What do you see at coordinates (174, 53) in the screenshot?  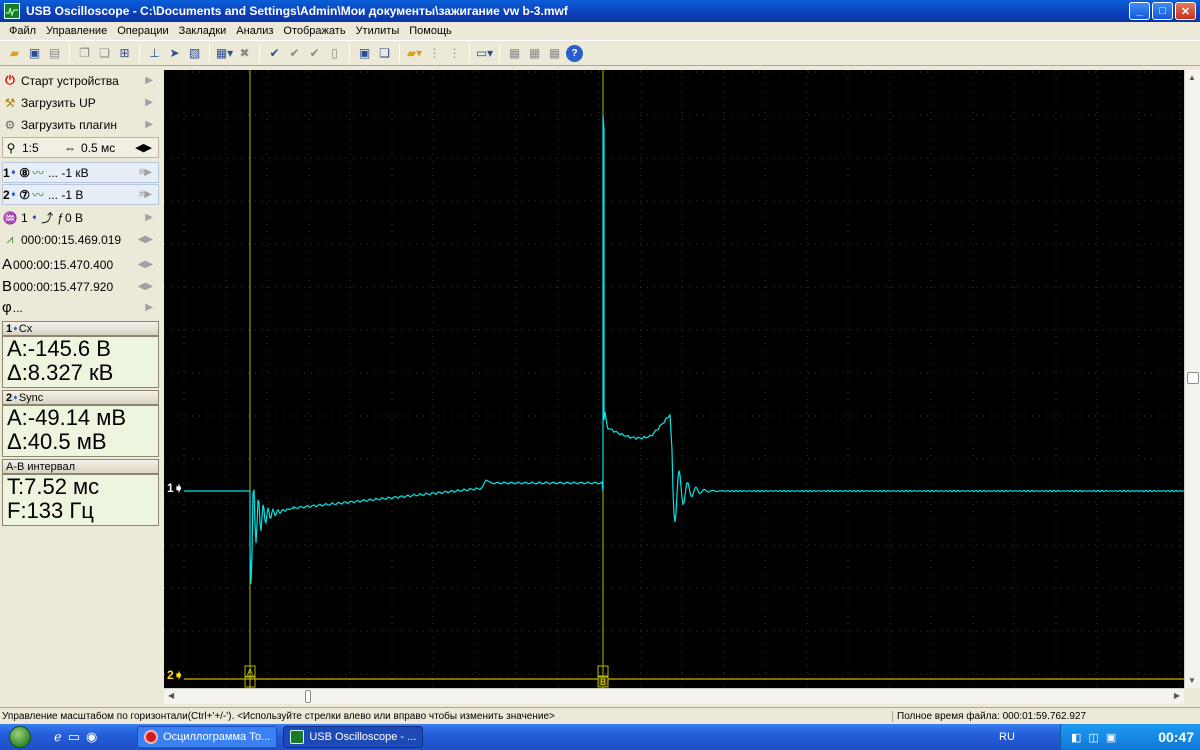 I see `marker-icon: ➤` at bounding box center [174, 53].